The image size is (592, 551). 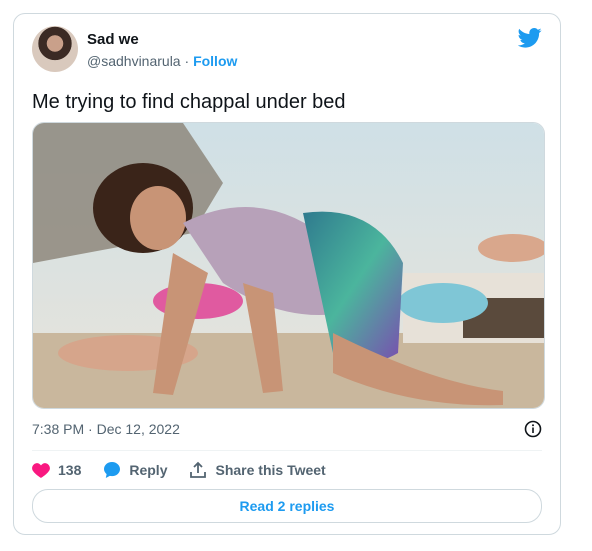 What do you see at coordinates (270, 470) in the screenshot?
I see `share-label: Share this Tweet` at bounding box center [270, 470].